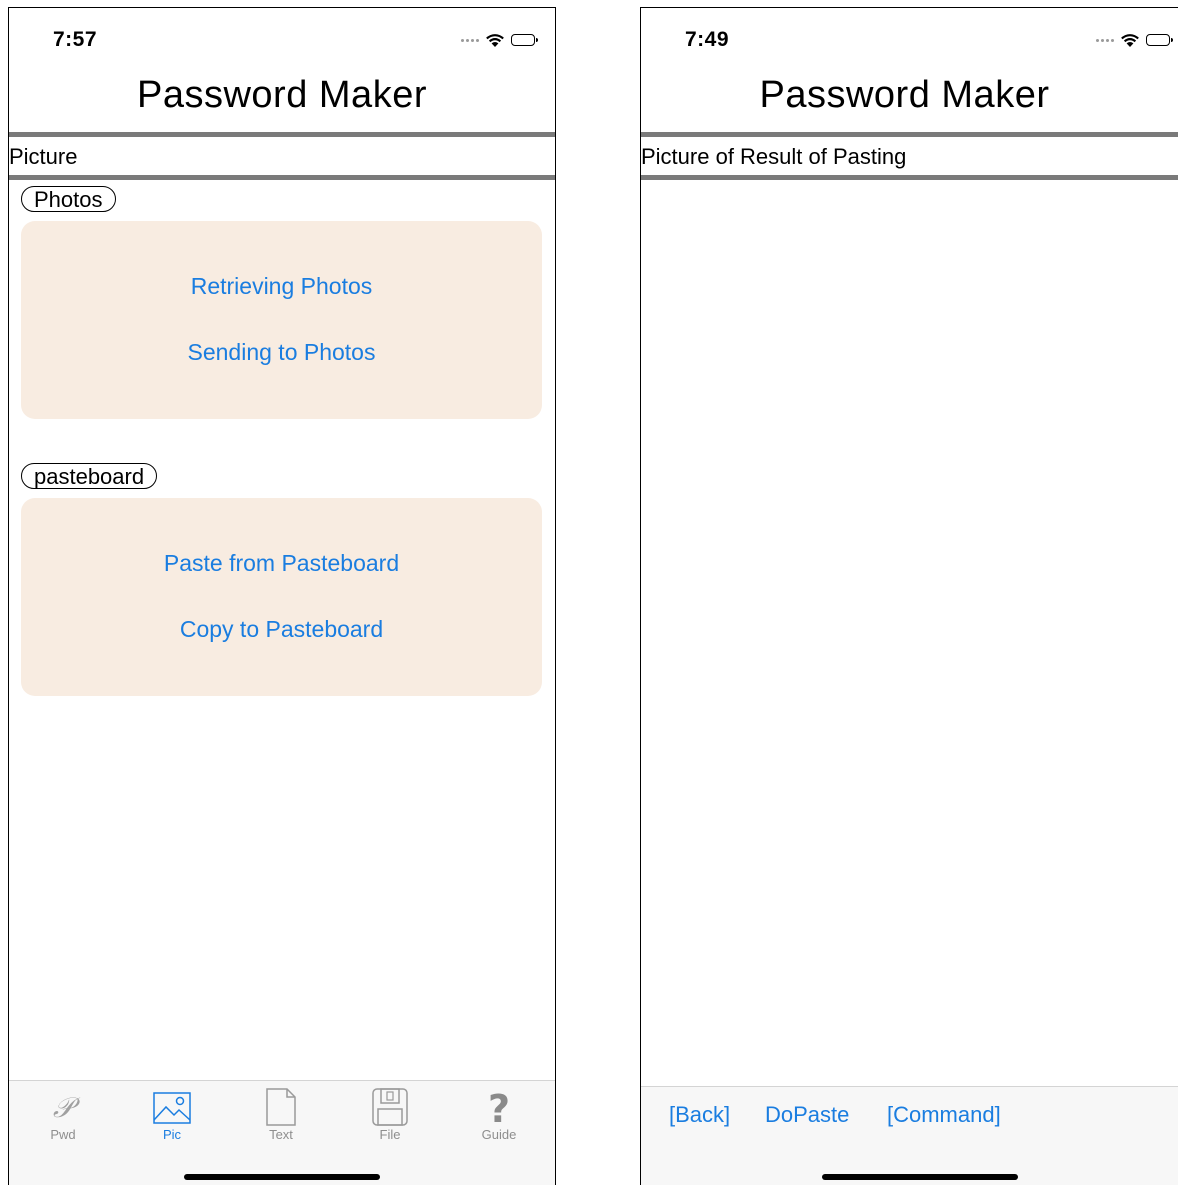 Image resolution: width=1178 pixels, height=1185 pixels. I want to click on tab-pwd: 𝒫 Pwd, so click(63, 1114).